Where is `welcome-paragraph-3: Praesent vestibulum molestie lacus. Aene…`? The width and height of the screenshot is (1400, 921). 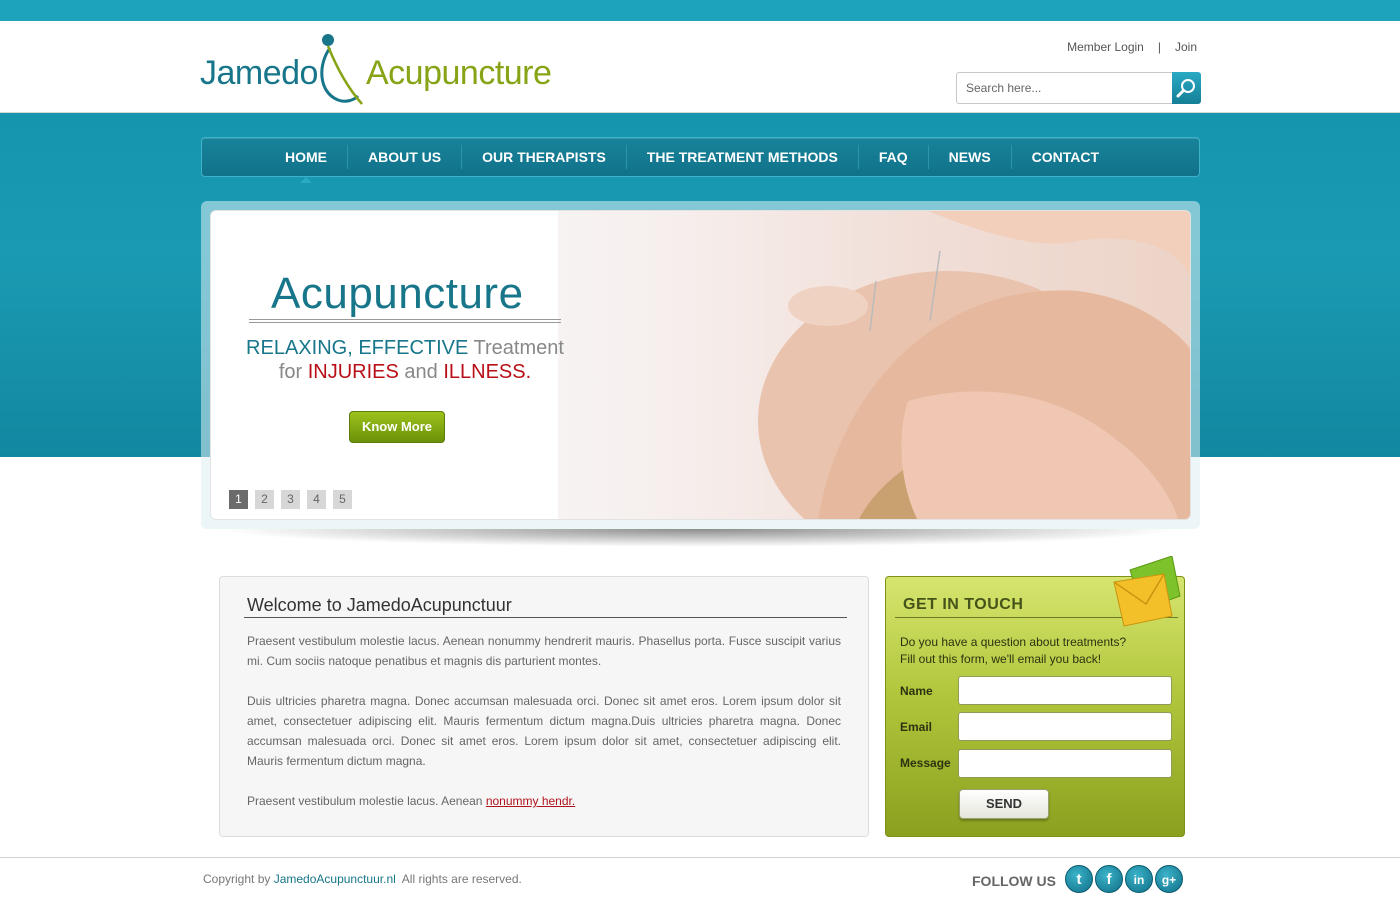 welcome-paragraph-3: Praesent vestibulum molestie lacus. Aene… is located at coordinates (544, 801).